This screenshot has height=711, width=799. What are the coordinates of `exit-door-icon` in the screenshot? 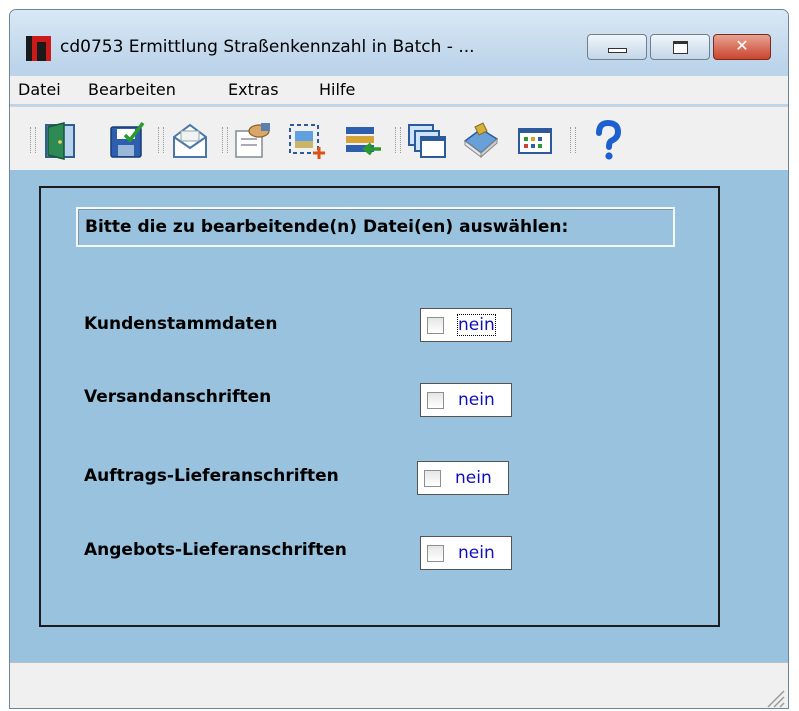 It's located at (62, 140).